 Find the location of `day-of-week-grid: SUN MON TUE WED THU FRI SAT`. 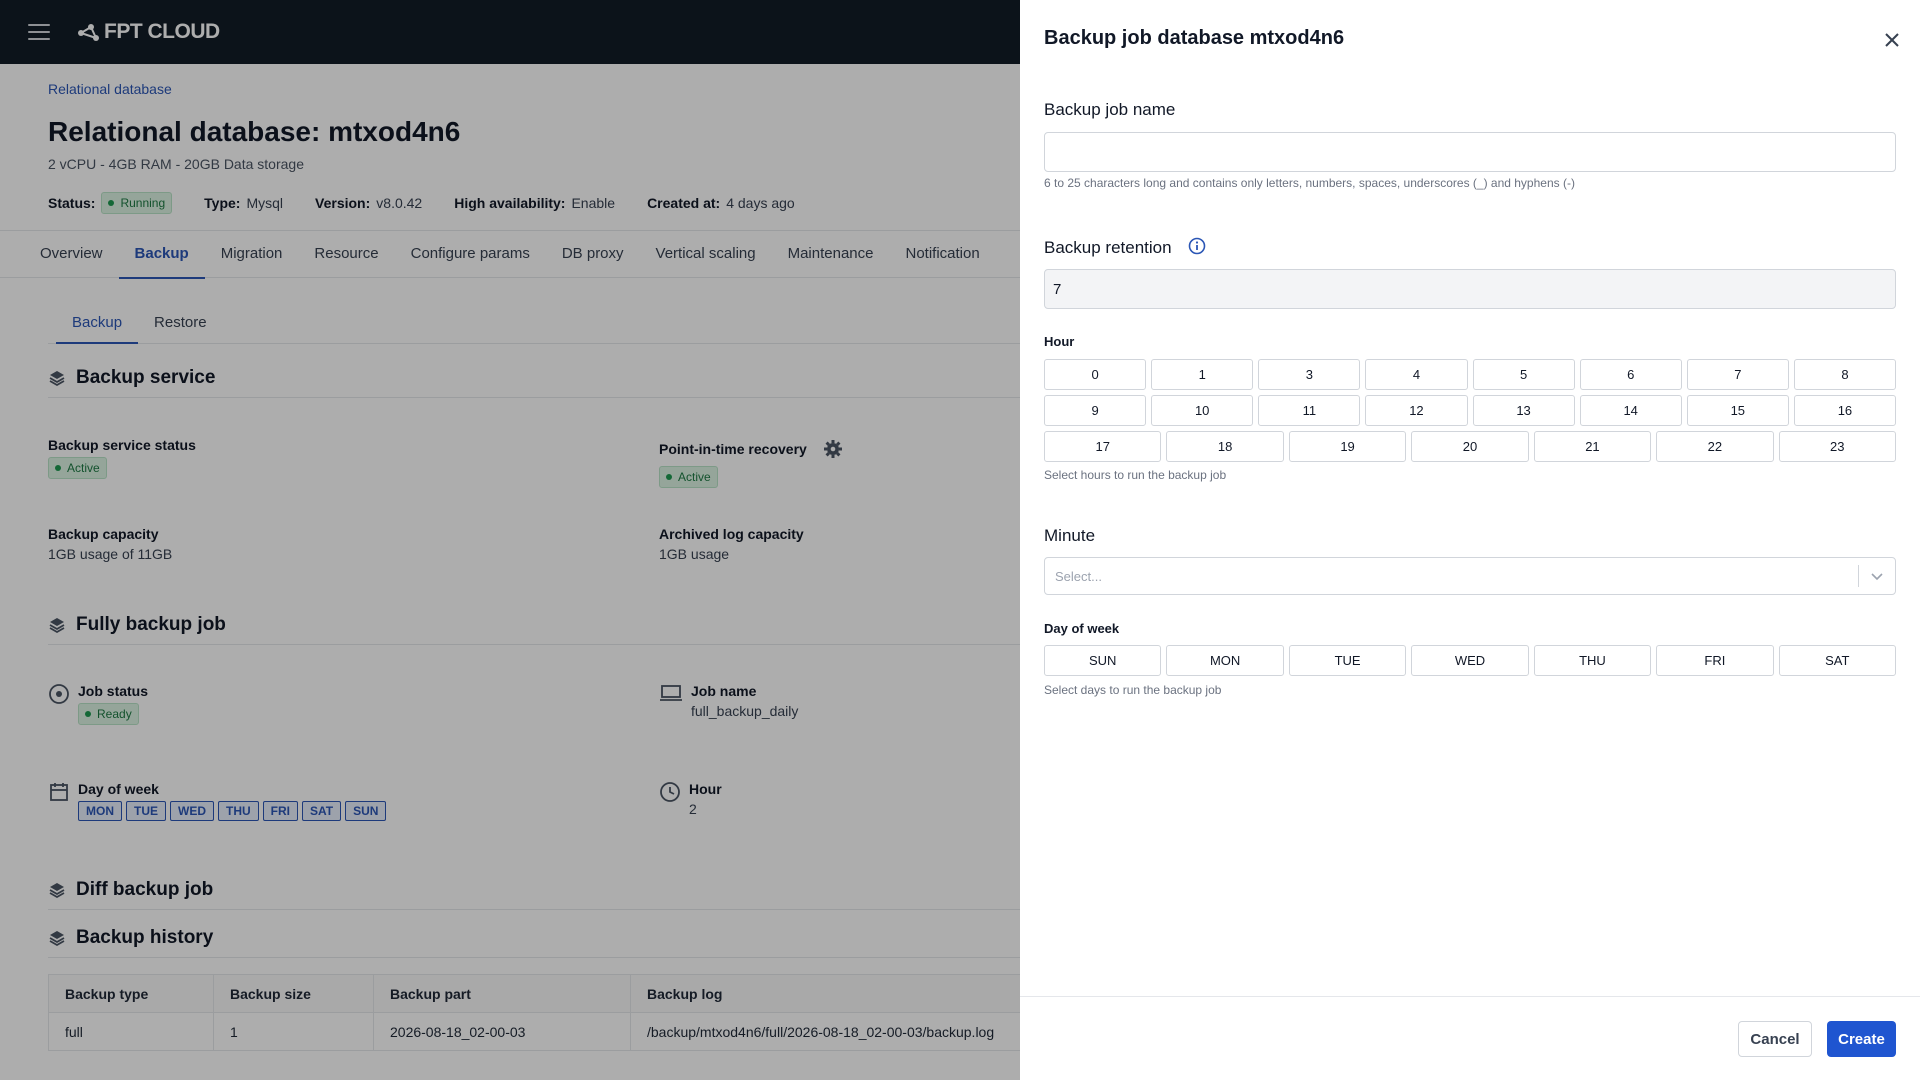

day-of-week-grid: SUN MON TUE WED THU FRI SAT is located at coordinates (1470, 660).